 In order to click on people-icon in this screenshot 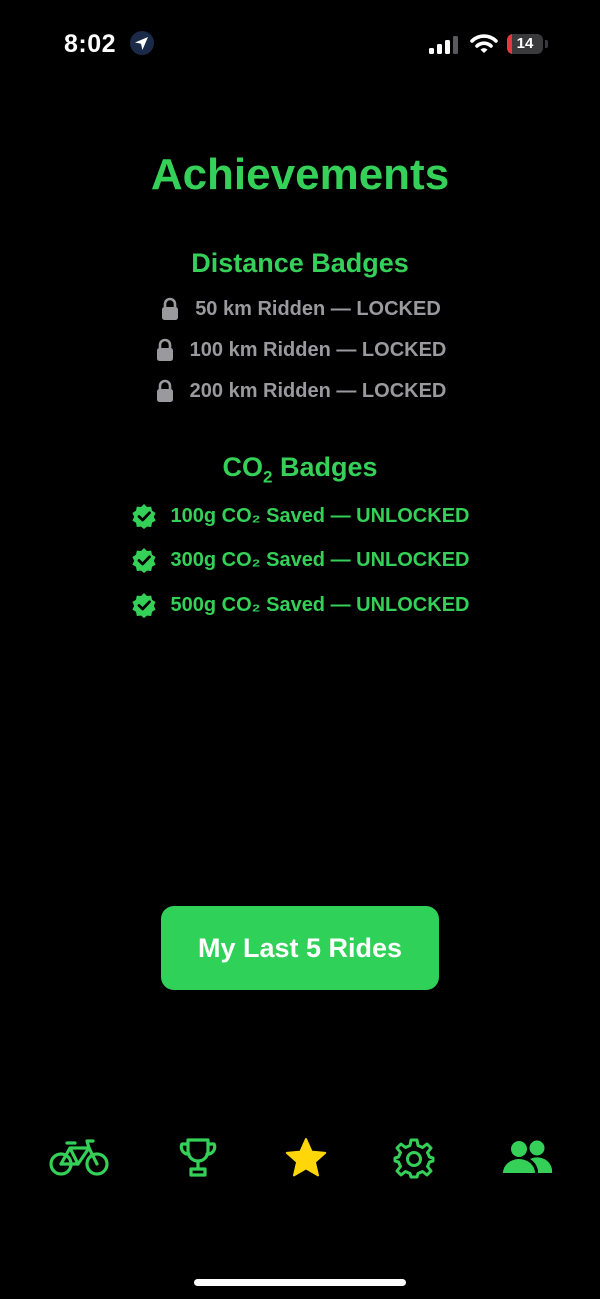, I will do `click(527, 1160)`.